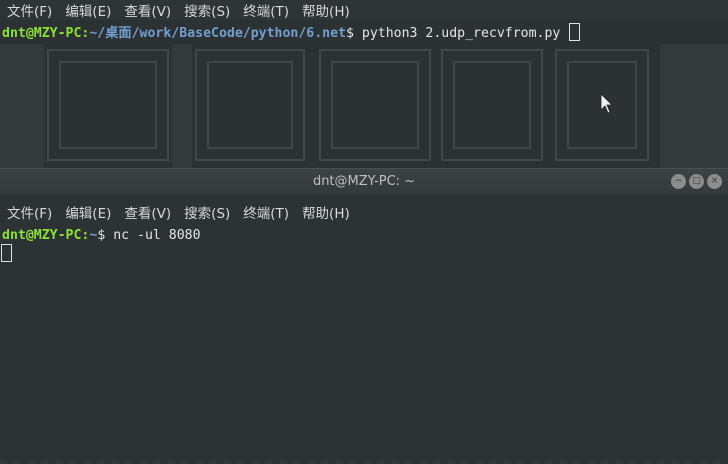  What do you see at coordinates (364, 10) in the screenshot?
I see `top-menubar: 文件(F) 编辑(E) 查看(V) 搜索(S) 终端(T) 帮助(H)` at bounding box center [364, 10].